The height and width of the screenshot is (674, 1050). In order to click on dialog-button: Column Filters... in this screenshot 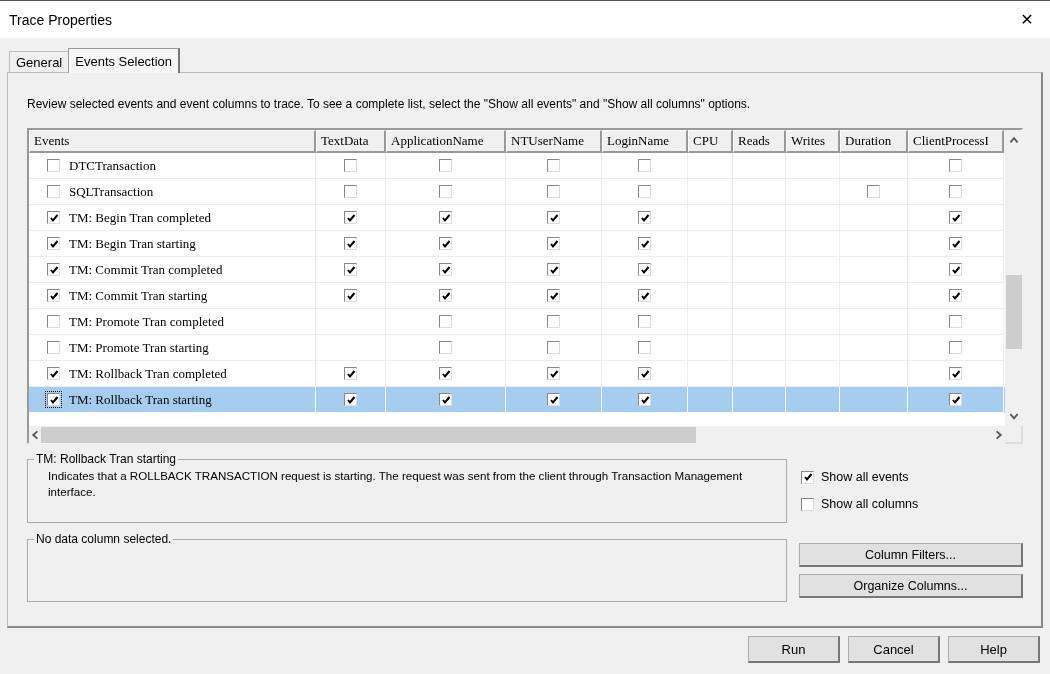, I will do `click(911, 555)`.